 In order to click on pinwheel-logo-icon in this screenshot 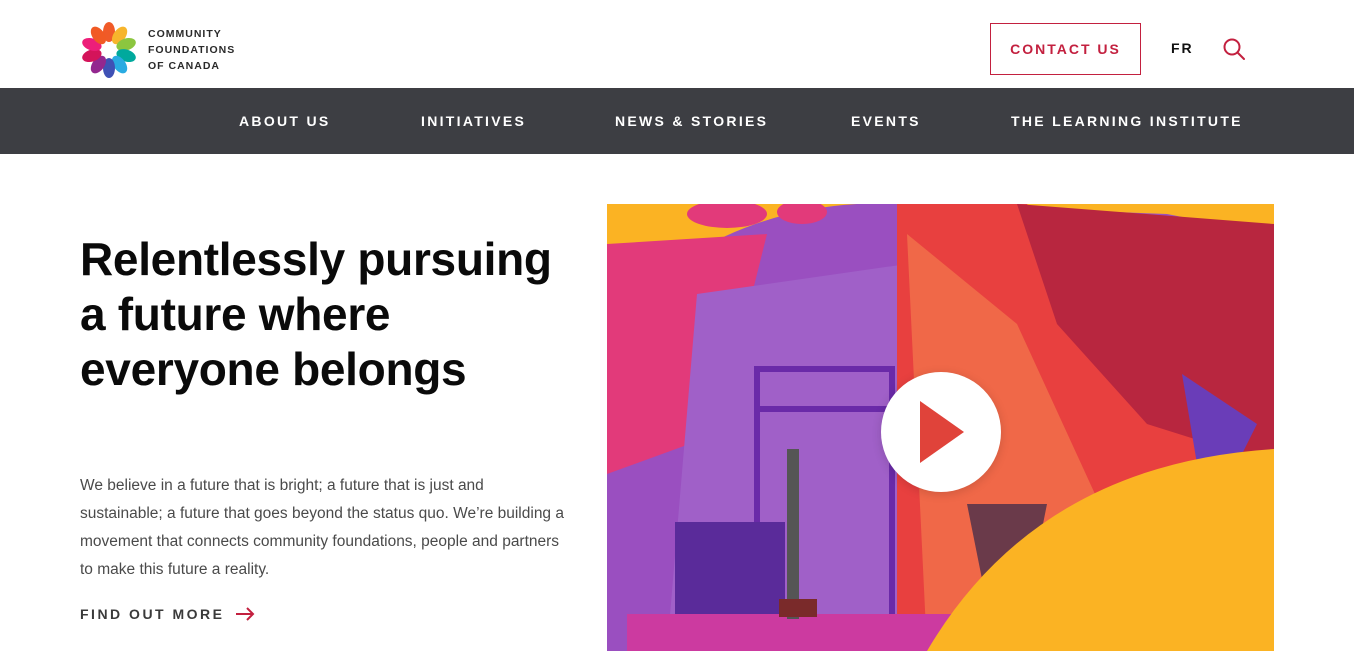, I will do `click(109, 50)`.